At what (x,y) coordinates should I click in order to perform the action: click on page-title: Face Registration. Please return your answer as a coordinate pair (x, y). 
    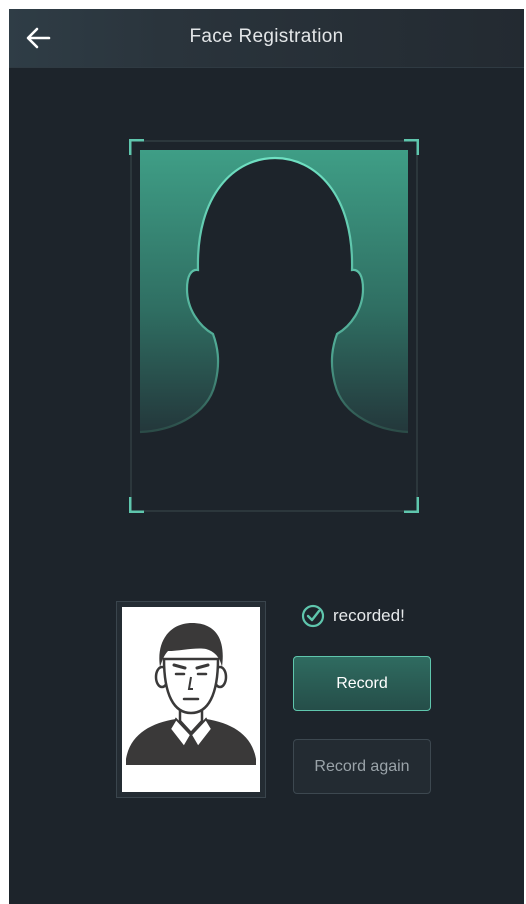
    Looking at the image, I should click on (266, 36).